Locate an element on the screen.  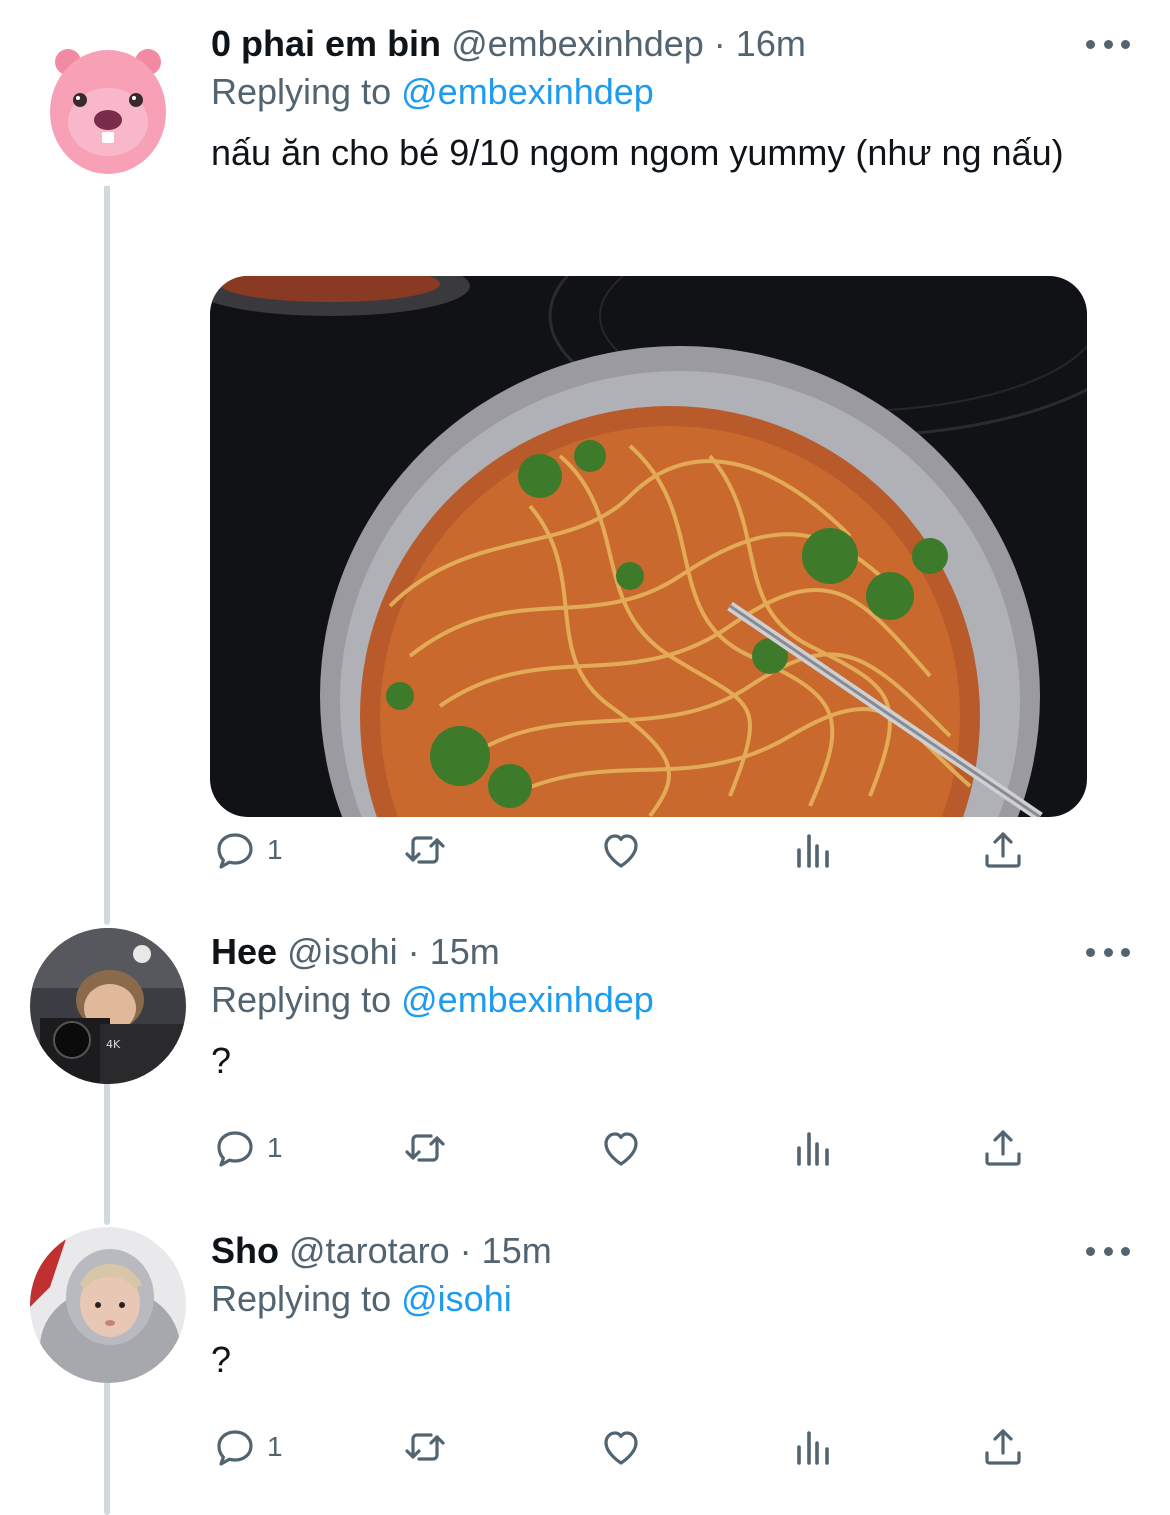
tweet-header: 0 phai em bin @embexinhdep · 16m is located at coordinates (508, 44).